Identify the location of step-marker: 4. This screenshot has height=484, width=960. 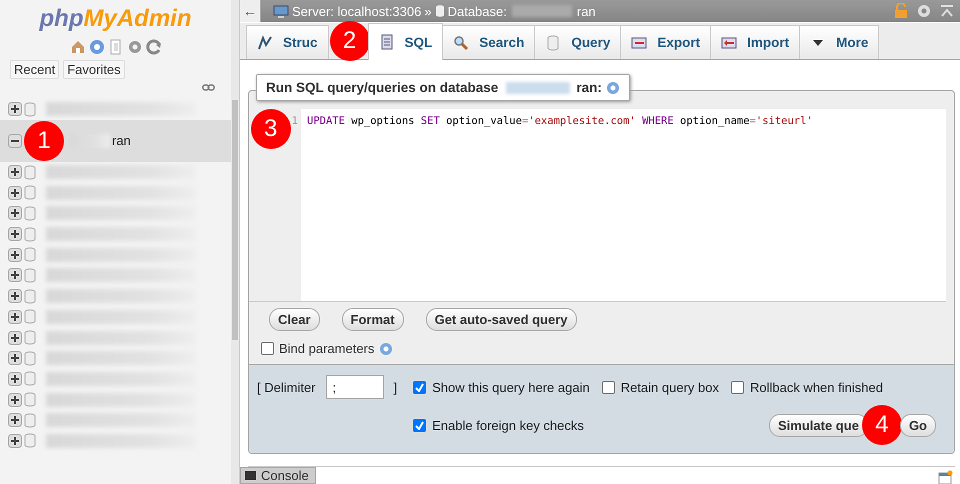
(882, 425).